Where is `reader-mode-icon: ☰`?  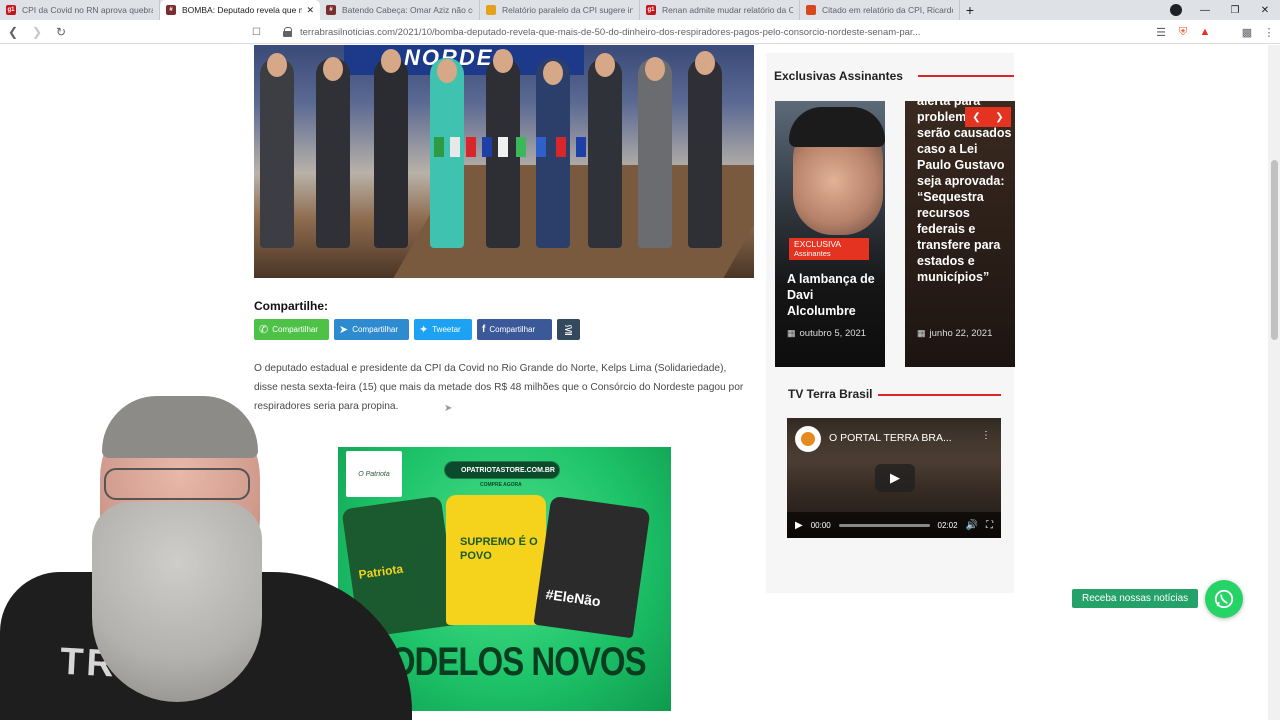
reader-mode-icon: ☰ is located at coordinates (1161, 32).